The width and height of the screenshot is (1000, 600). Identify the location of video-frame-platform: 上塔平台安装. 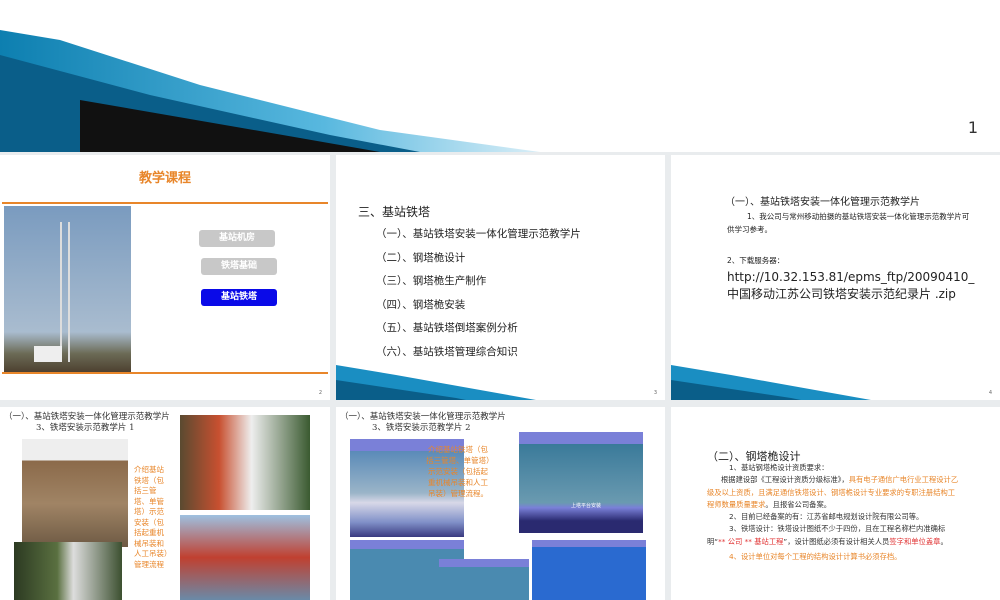
(581, 482).